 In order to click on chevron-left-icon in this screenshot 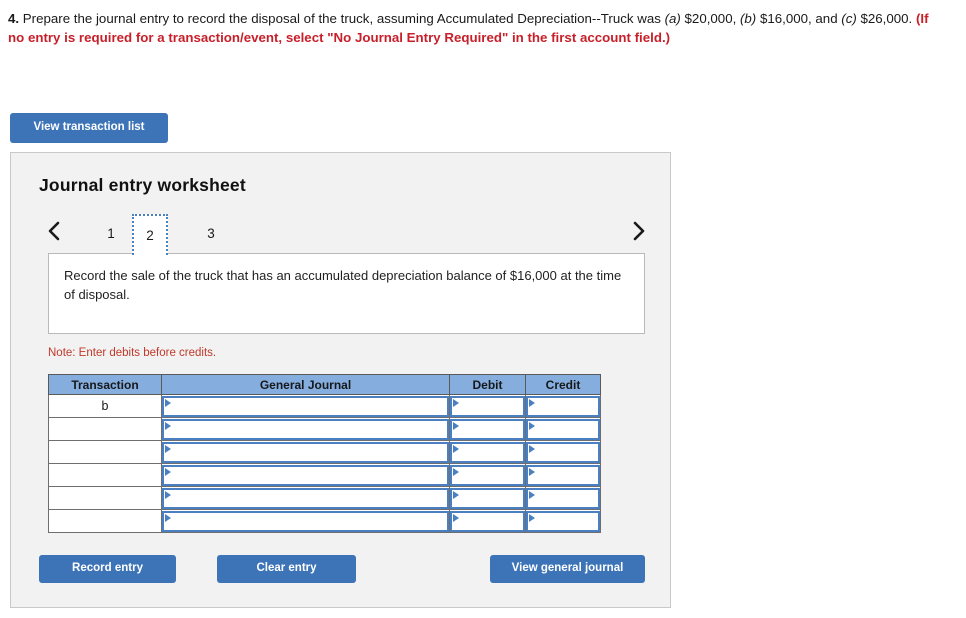, I will do `click(54, 231)`.